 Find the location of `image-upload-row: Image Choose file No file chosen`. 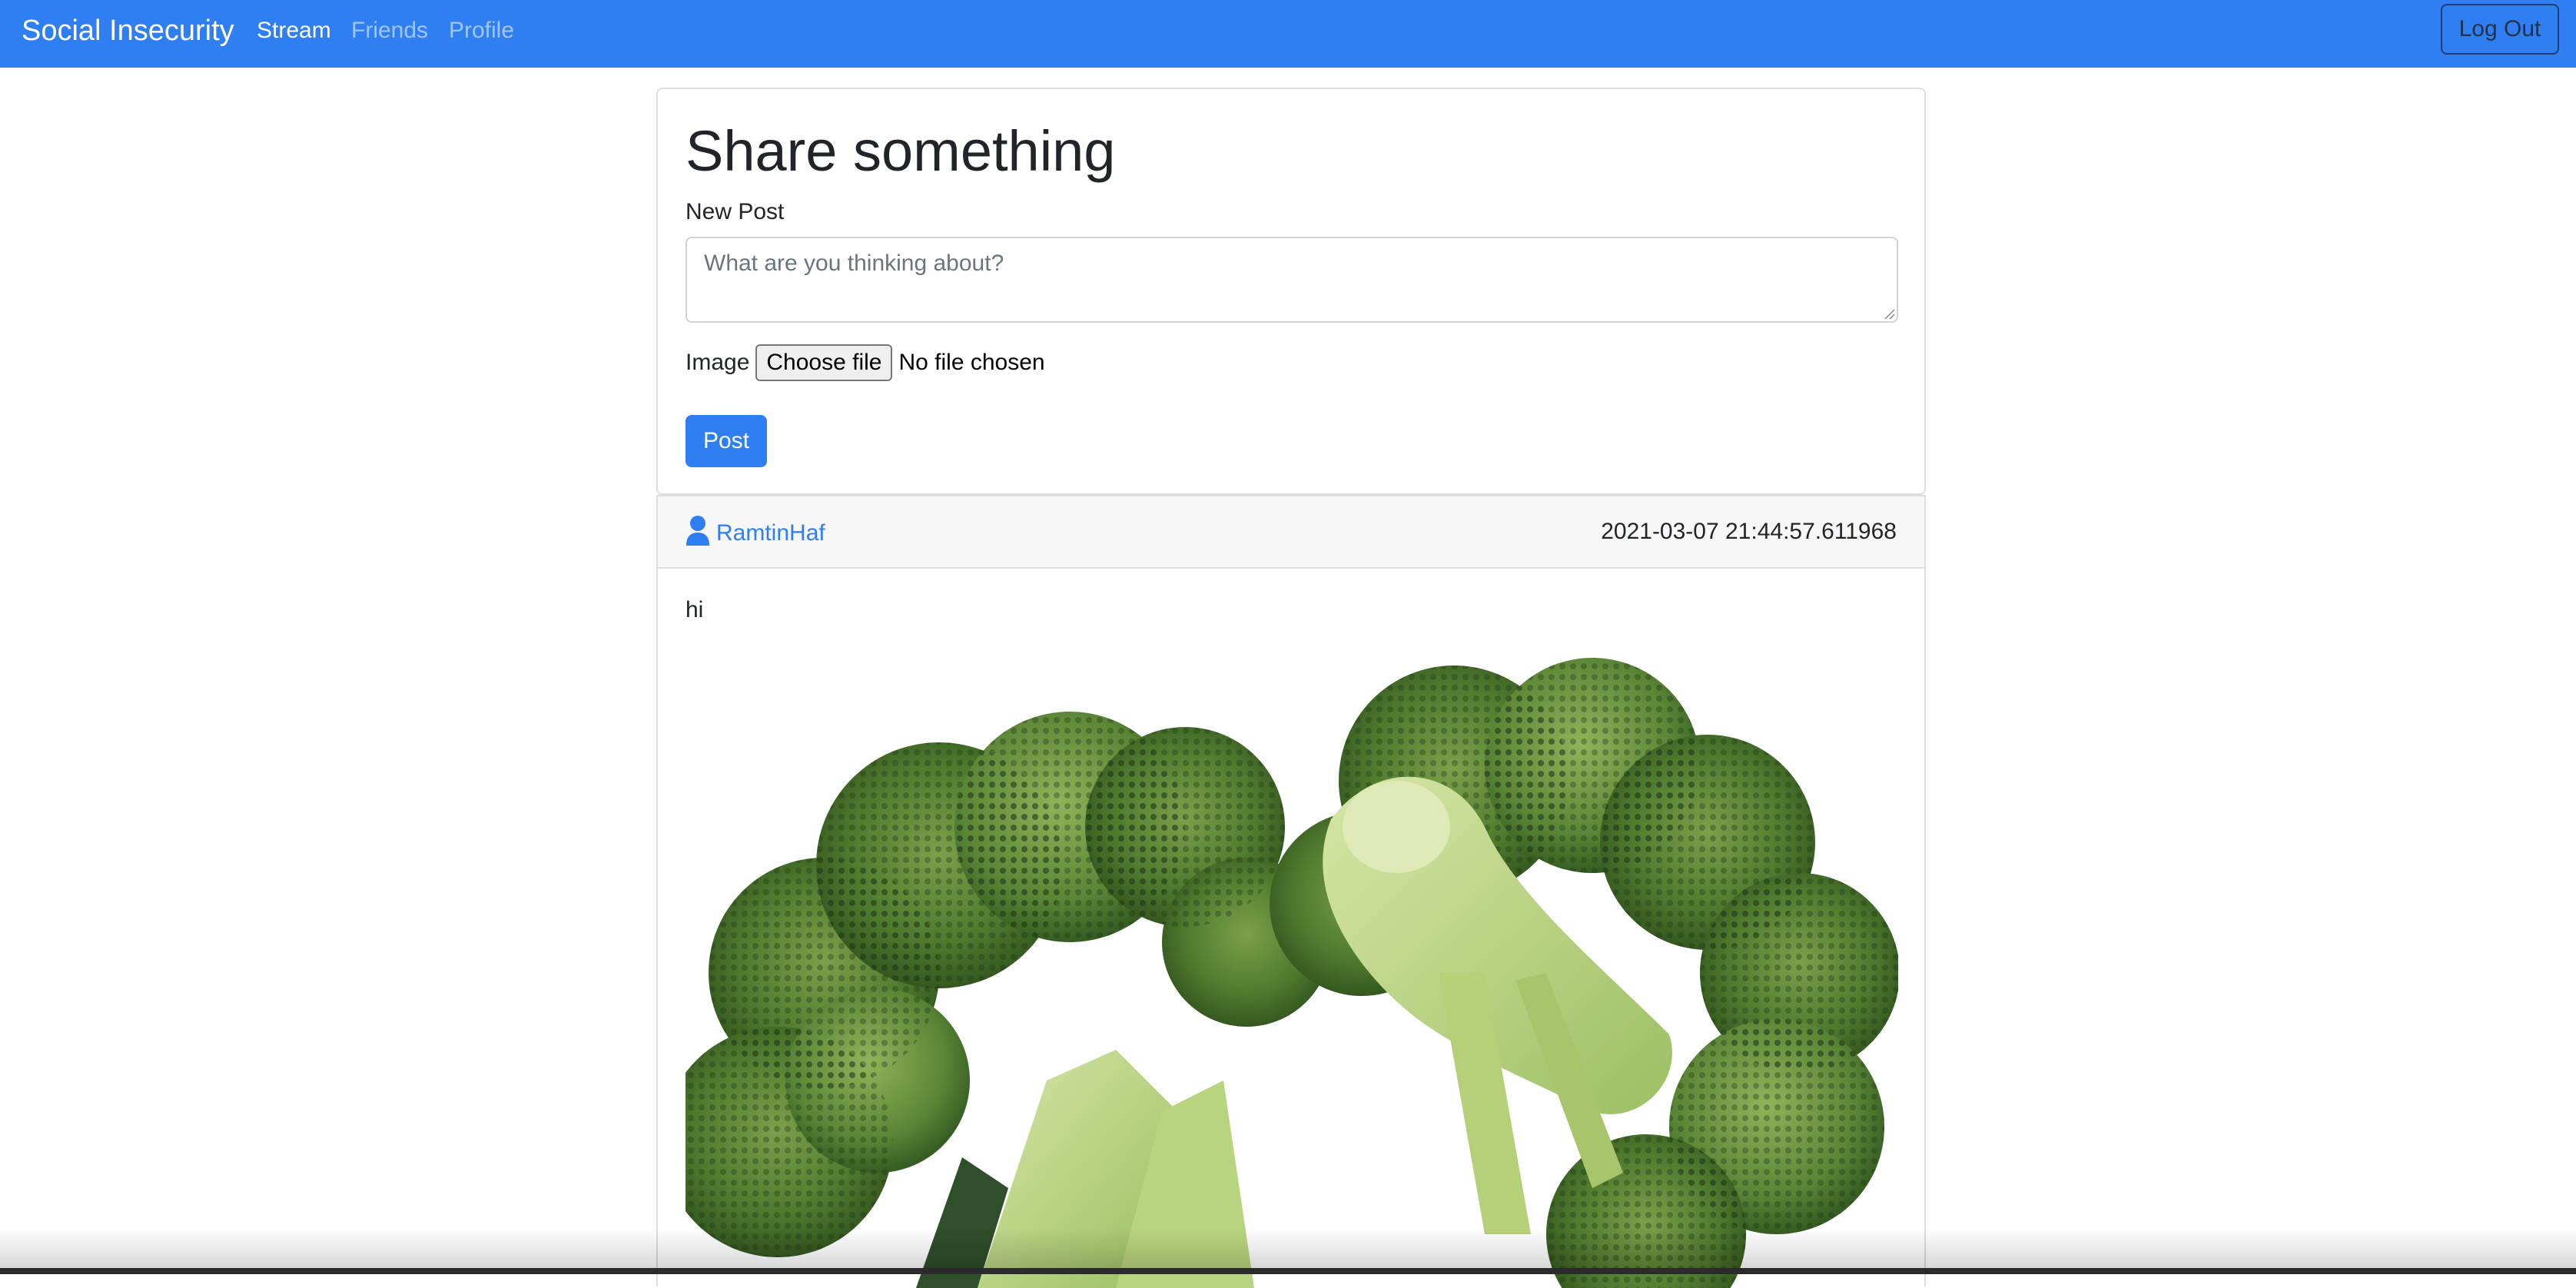

image-upload-row: Image Choose file No file chosen is located at coordinates (865, 363).